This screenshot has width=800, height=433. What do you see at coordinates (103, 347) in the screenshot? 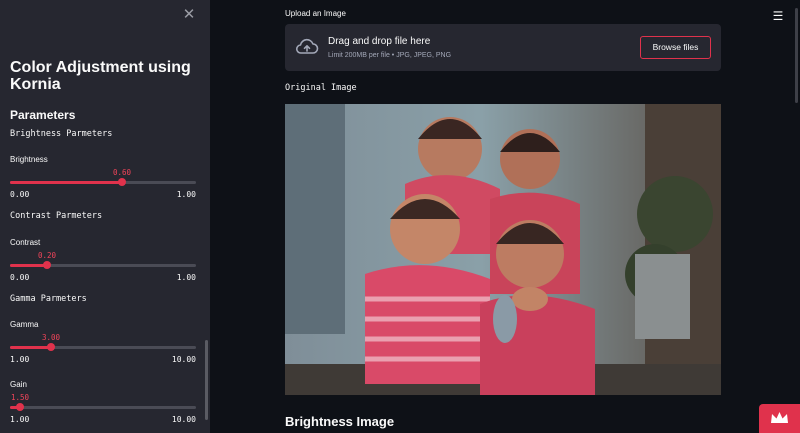
I see `gamma-slider-track` at bounding box center [103, 347].